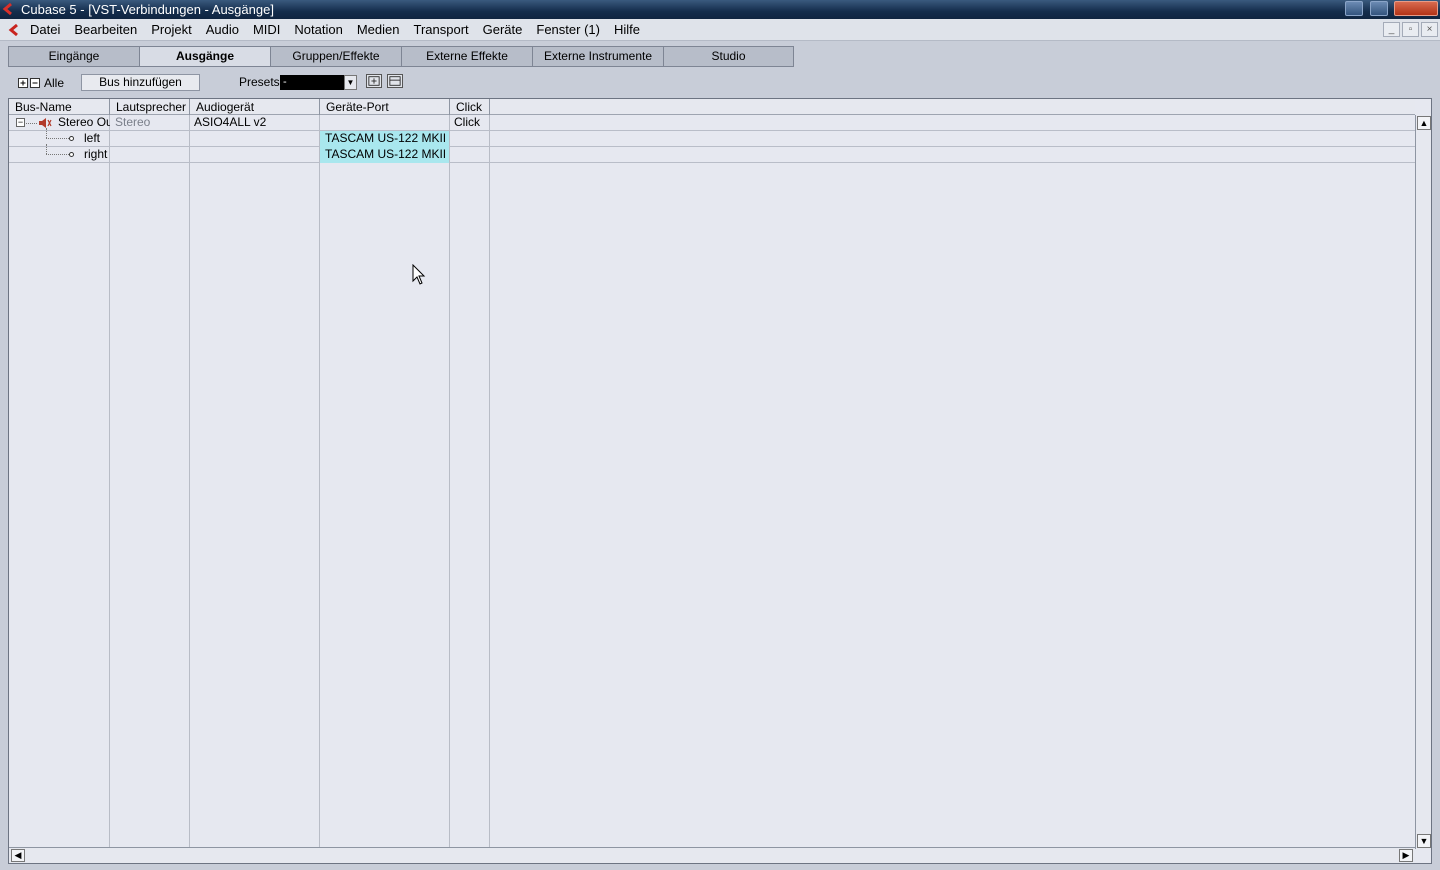  I want to click on tab-externe-instrumente: Externe Instrumente, so click(597, 56).